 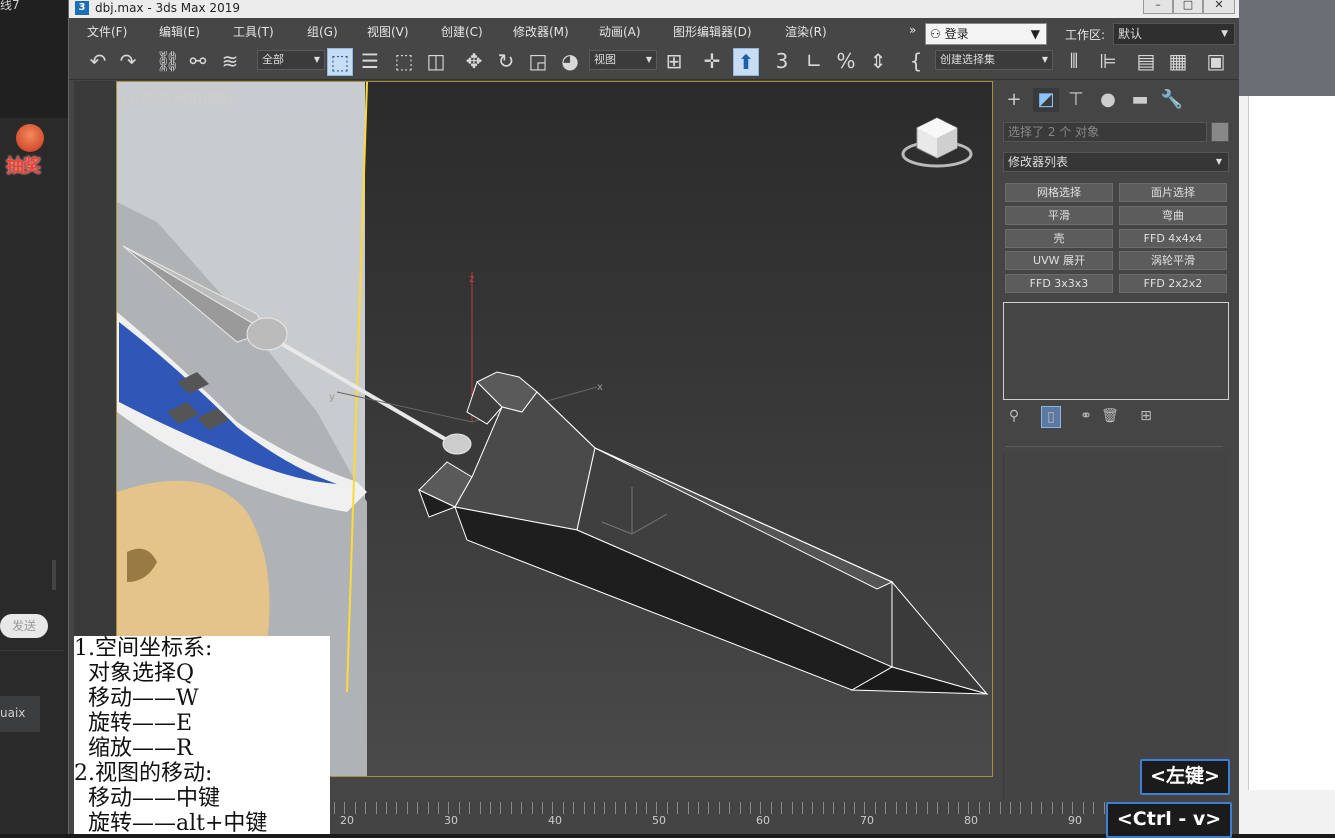 I want to click on object-color-swatch, so click(x=1220, y=132).